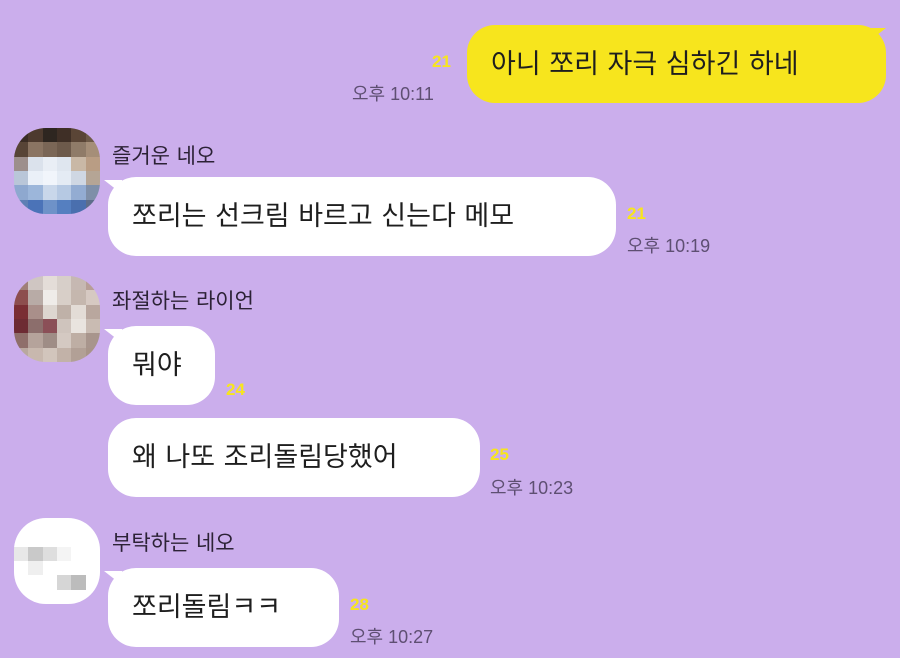  I want to click on message-time: 오후 10:19, so click(669, 246).